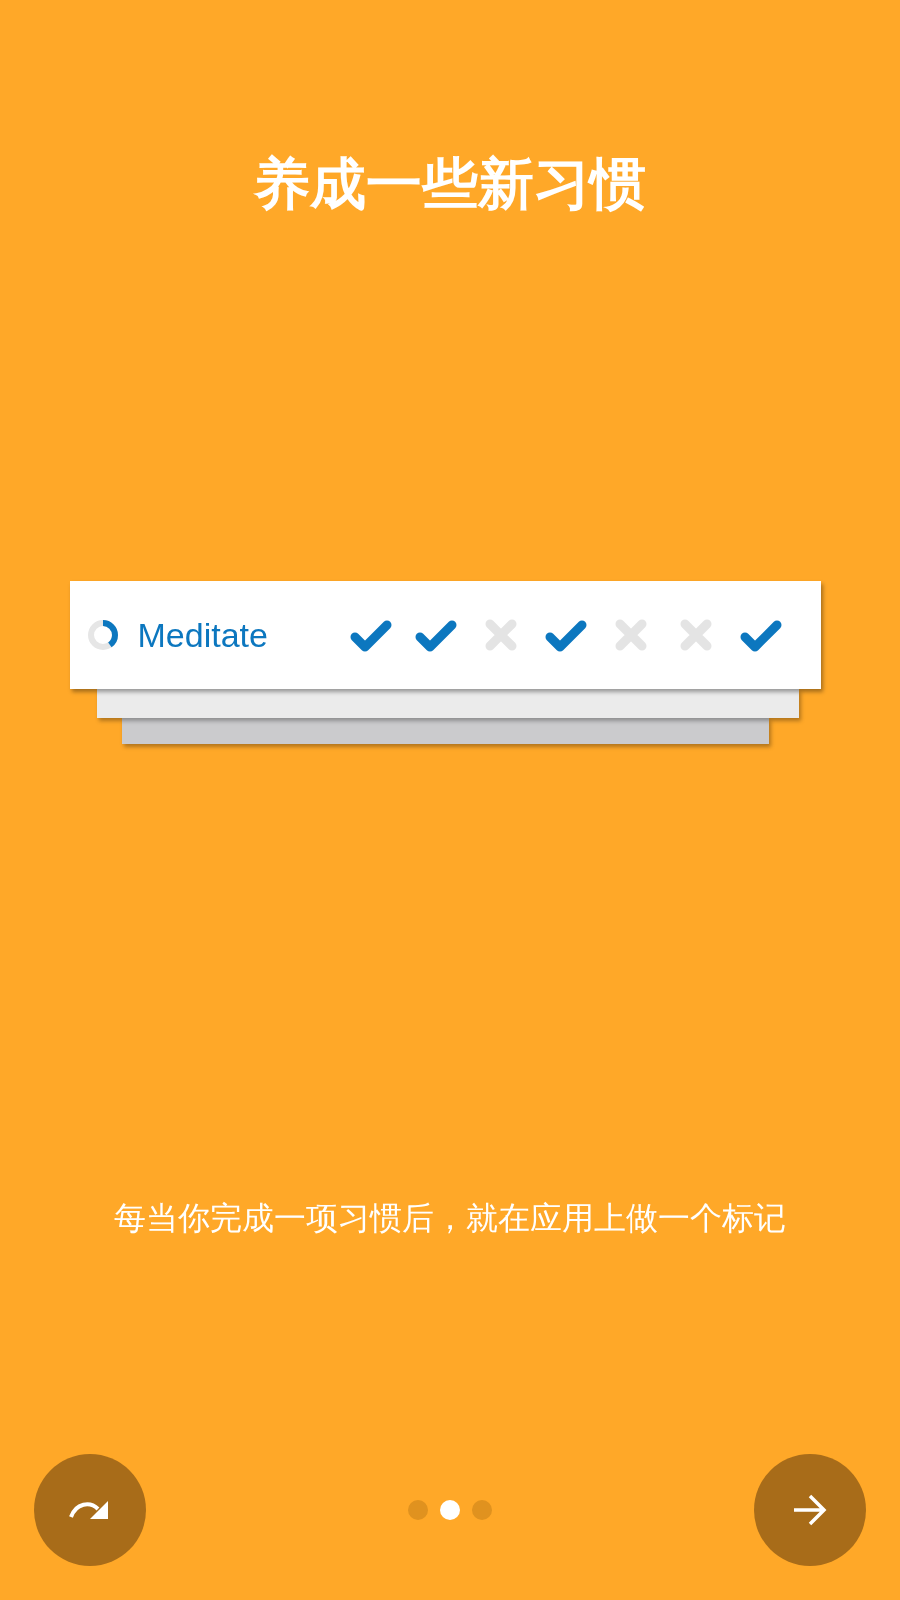  Describe the element at coordinates (450, 184) in the screenshot. I see `screen-title: 养成一些新习惯` at that location.